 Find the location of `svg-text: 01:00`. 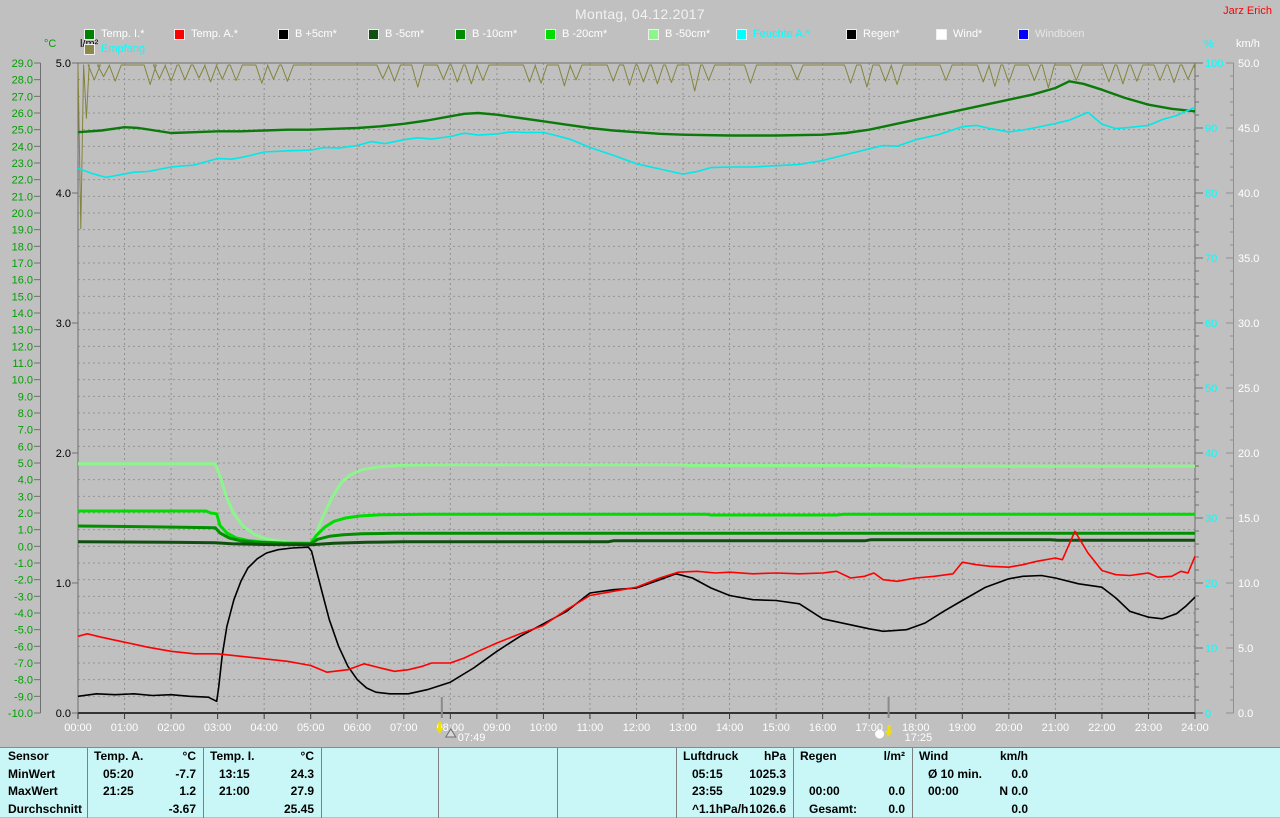

svg-text: 01:00 is located at coordinates (125, 728).